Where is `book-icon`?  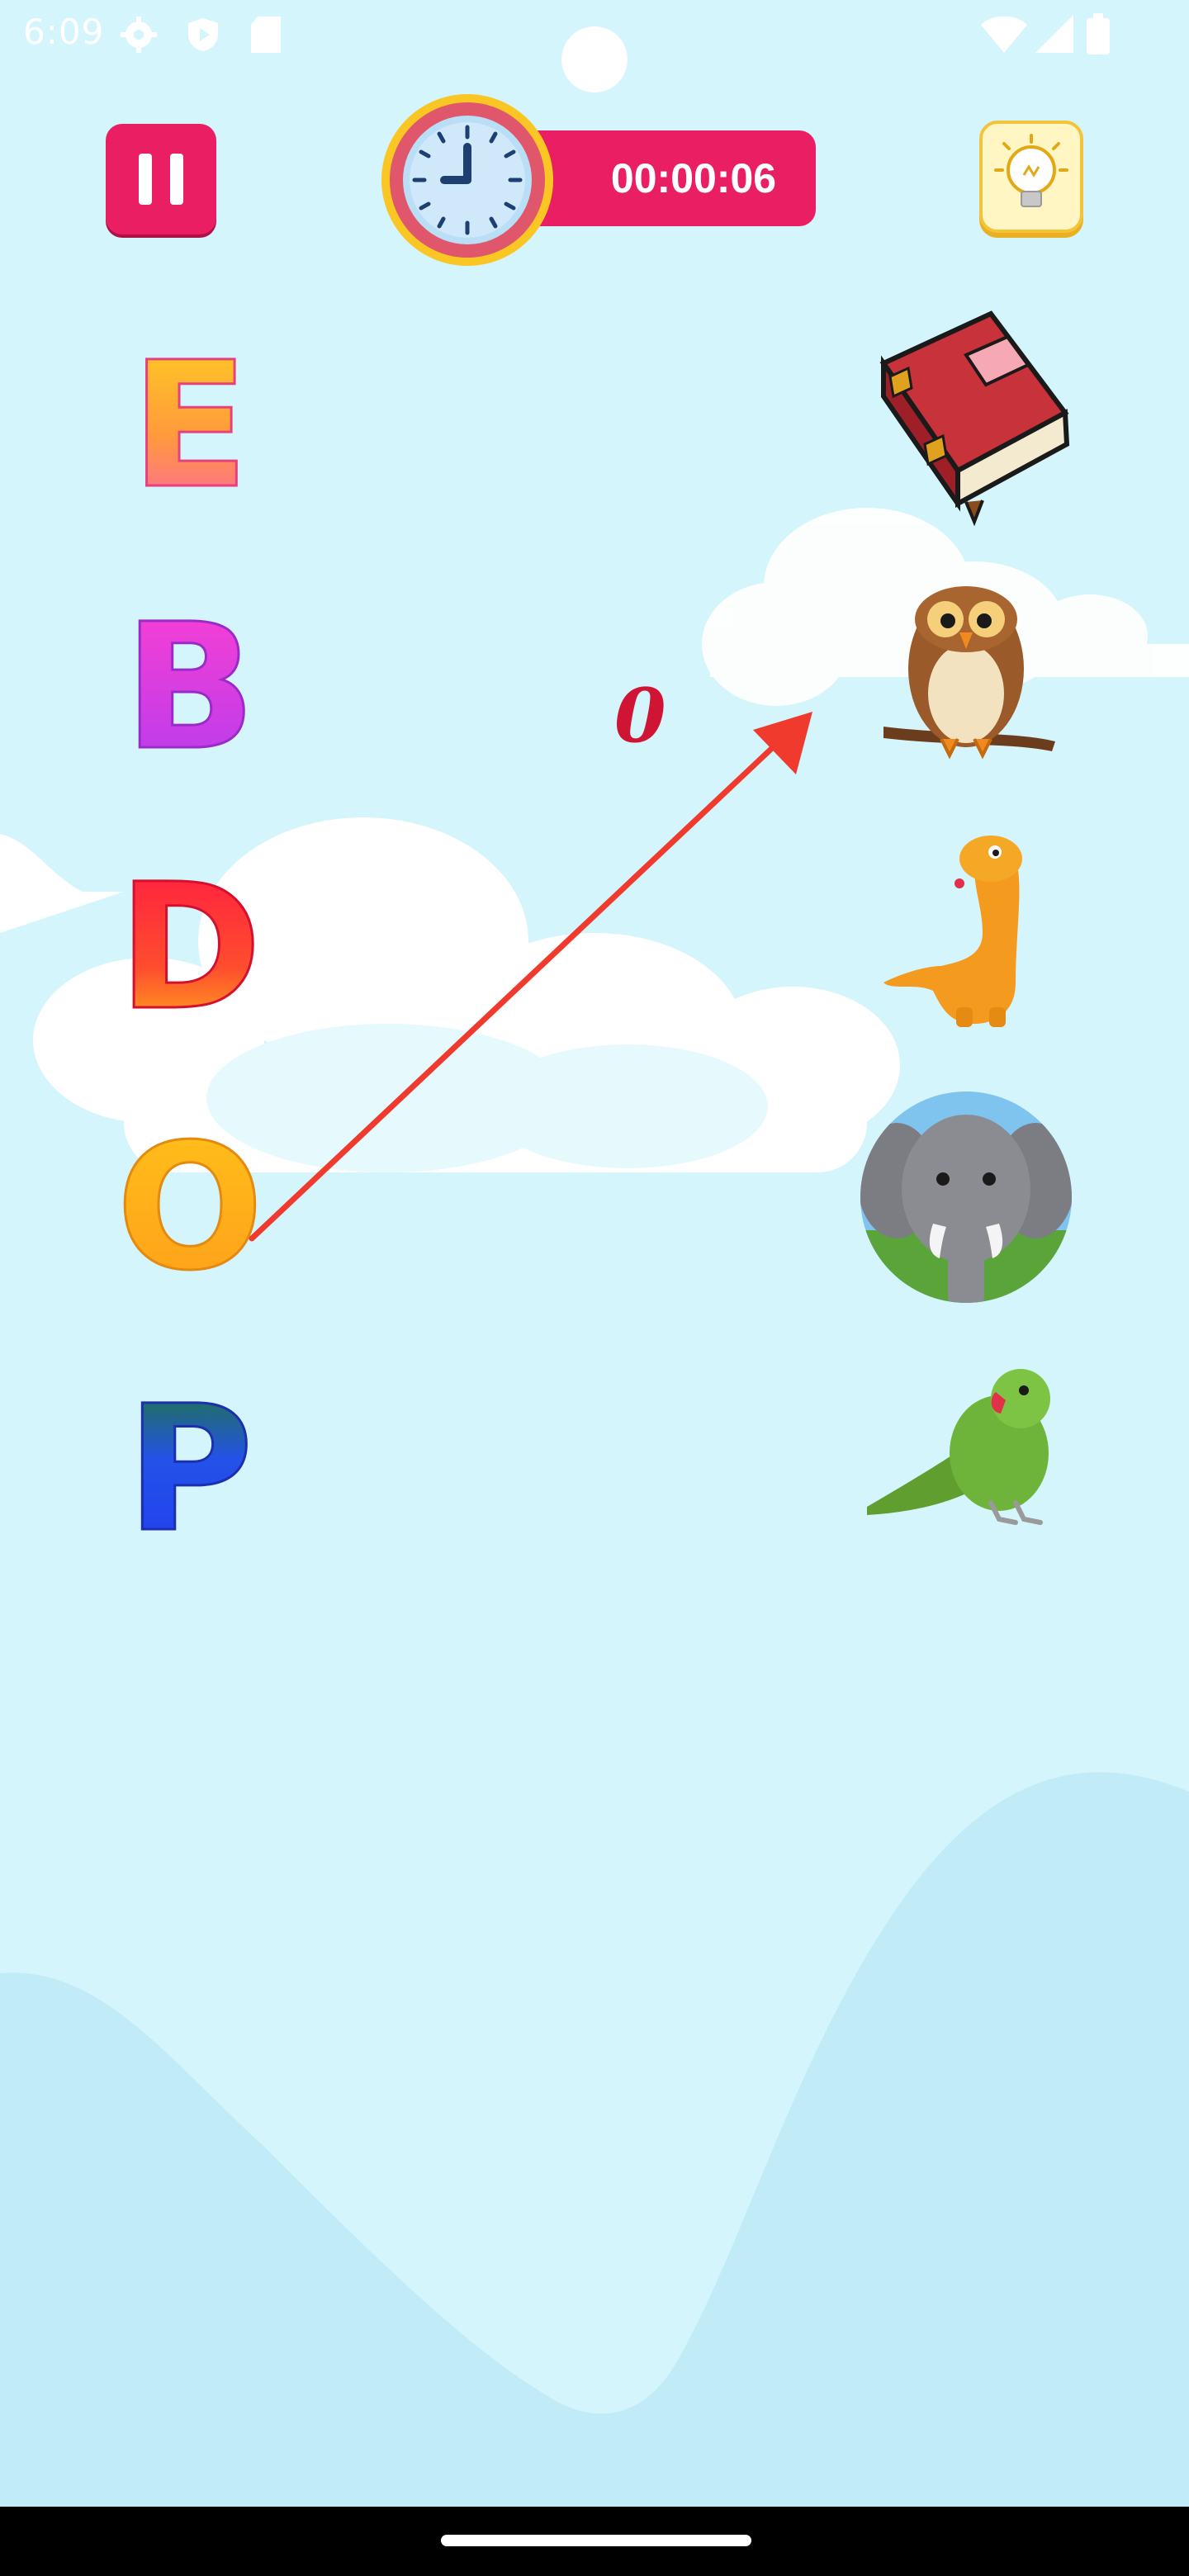
book-icon is located at coordinates (974, 418).